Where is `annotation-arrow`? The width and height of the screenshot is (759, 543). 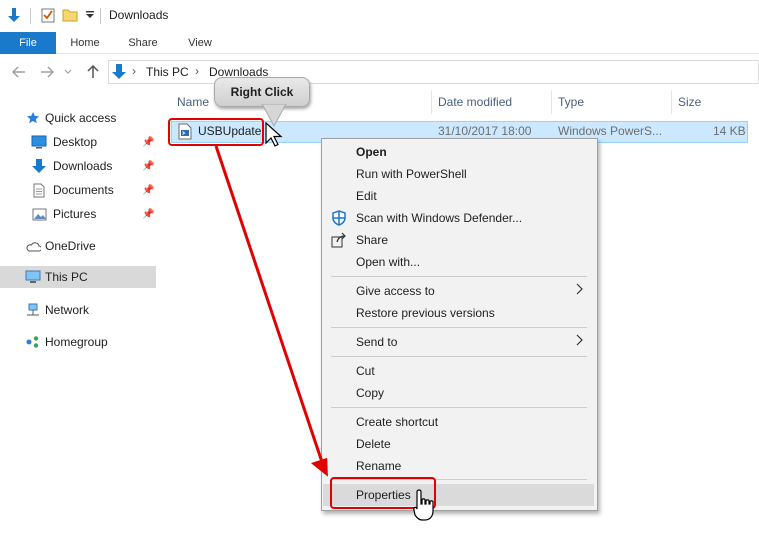 annotation-arrow is located at coordinates (271, 311).